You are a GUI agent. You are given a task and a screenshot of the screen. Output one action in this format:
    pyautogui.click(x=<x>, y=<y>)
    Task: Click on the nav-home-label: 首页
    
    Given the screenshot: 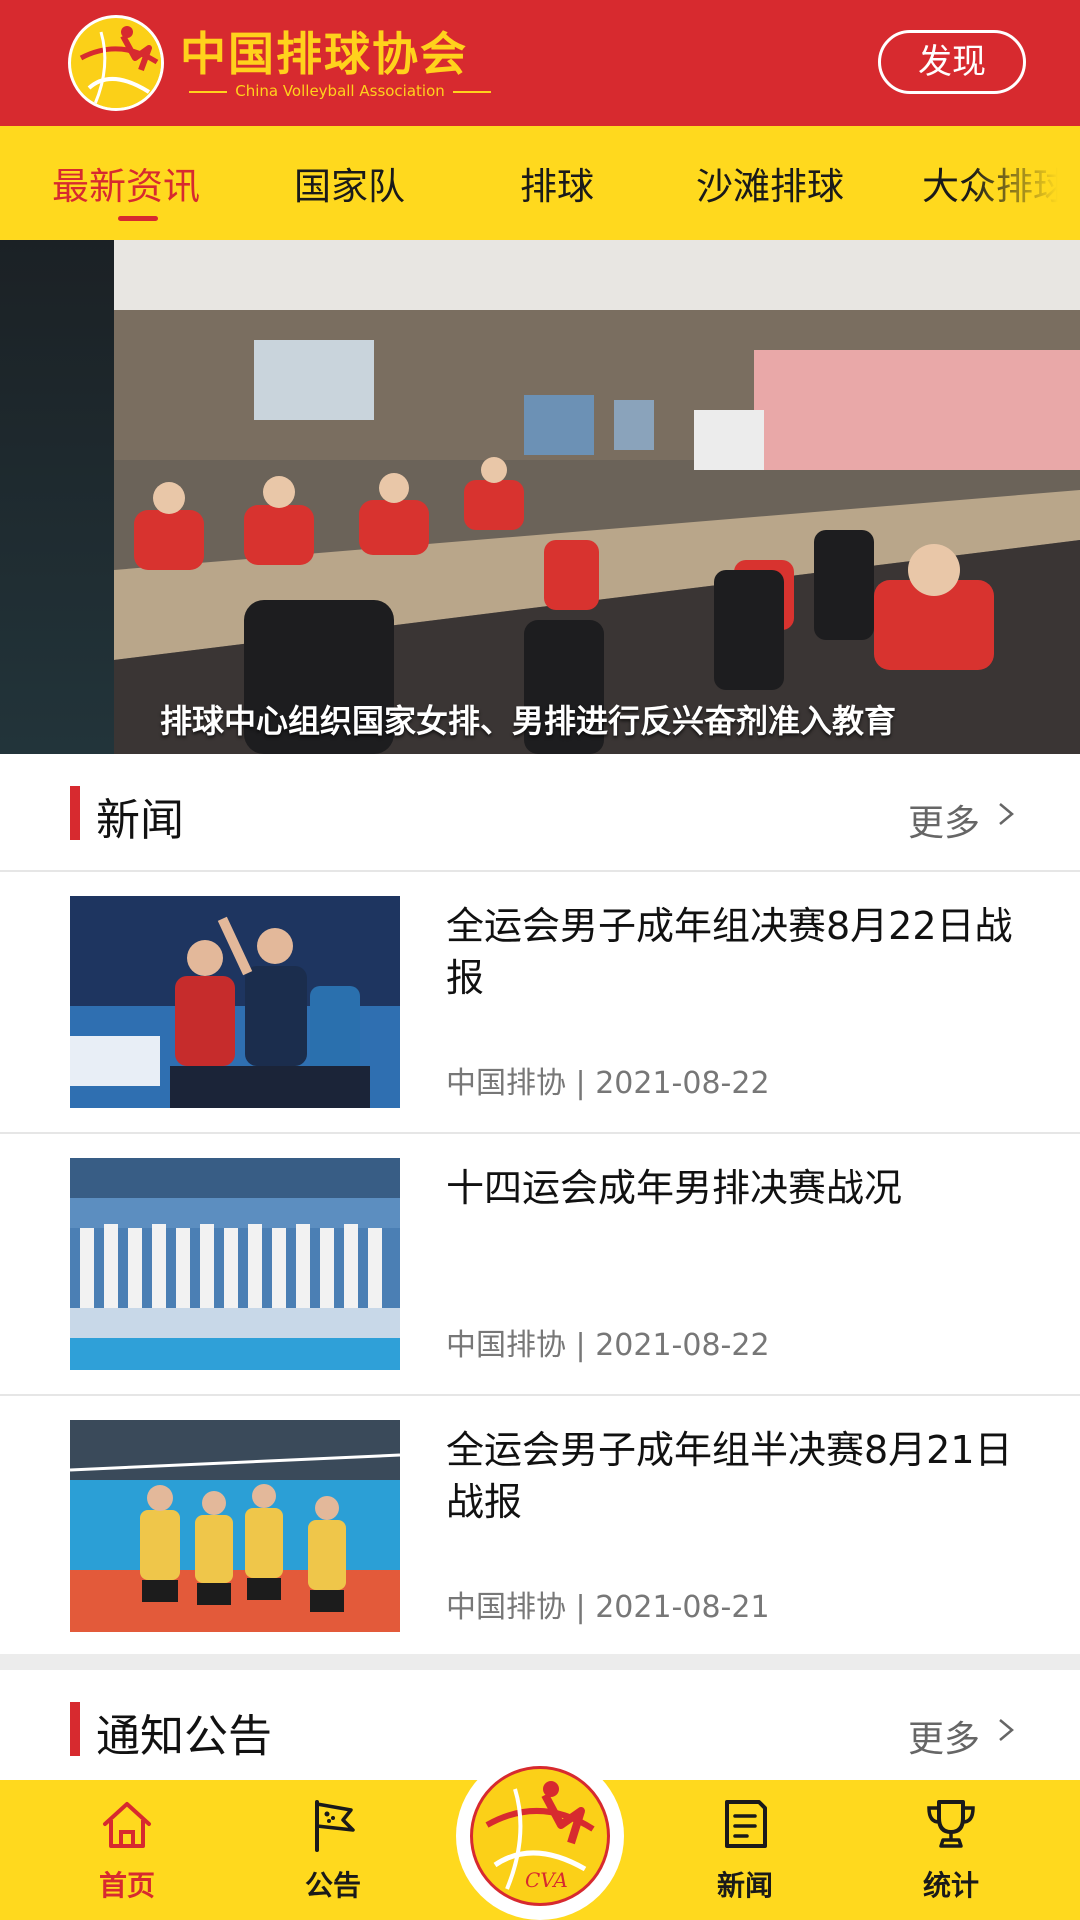 What is the action you would take?
    pyautogui.click(x=126, y=1885)
    